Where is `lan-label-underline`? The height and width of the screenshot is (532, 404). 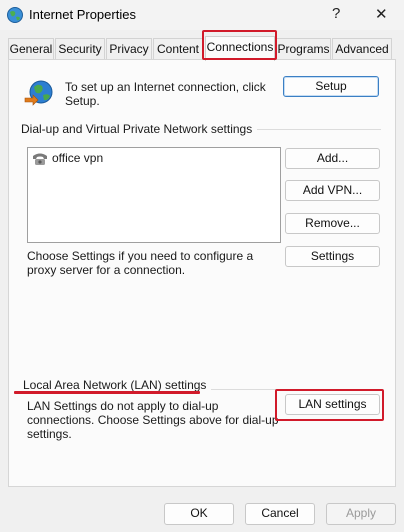 lan-label-underline is located at coordinates (107, 392).